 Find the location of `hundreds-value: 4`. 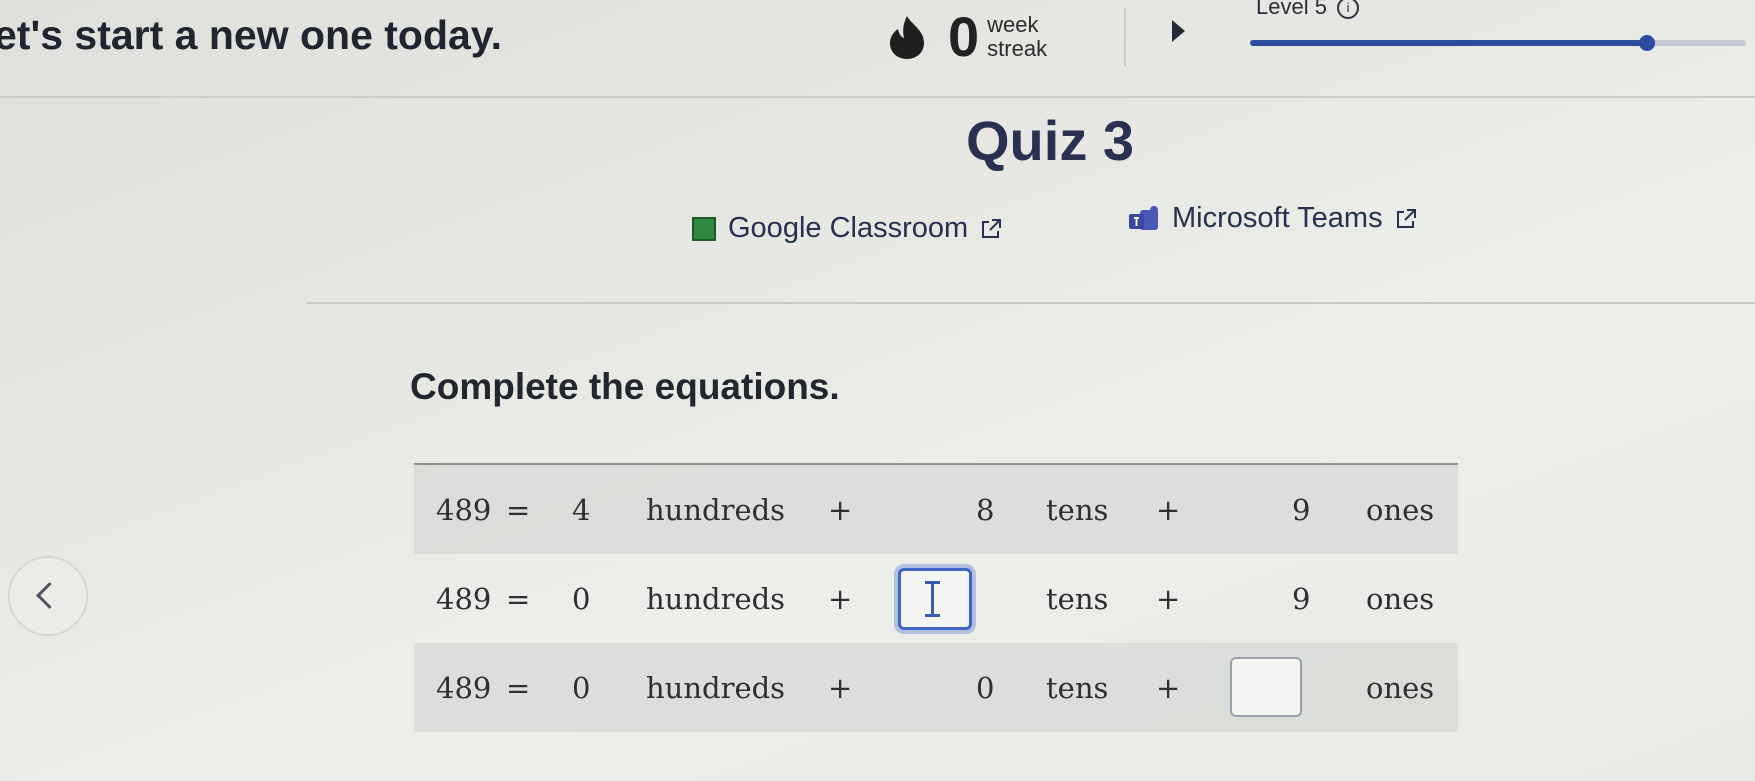

hundreds-value: 4 is located at coordinates (581, 510).